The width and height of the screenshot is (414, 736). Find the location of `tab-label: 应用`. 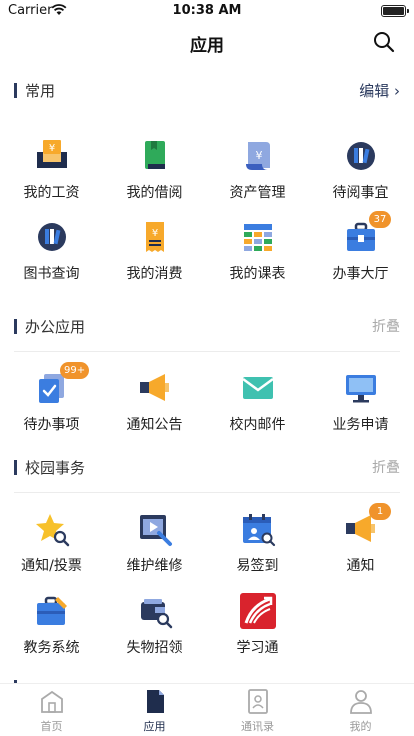

tab-label: 应用 is located at coordinates (154, 726).